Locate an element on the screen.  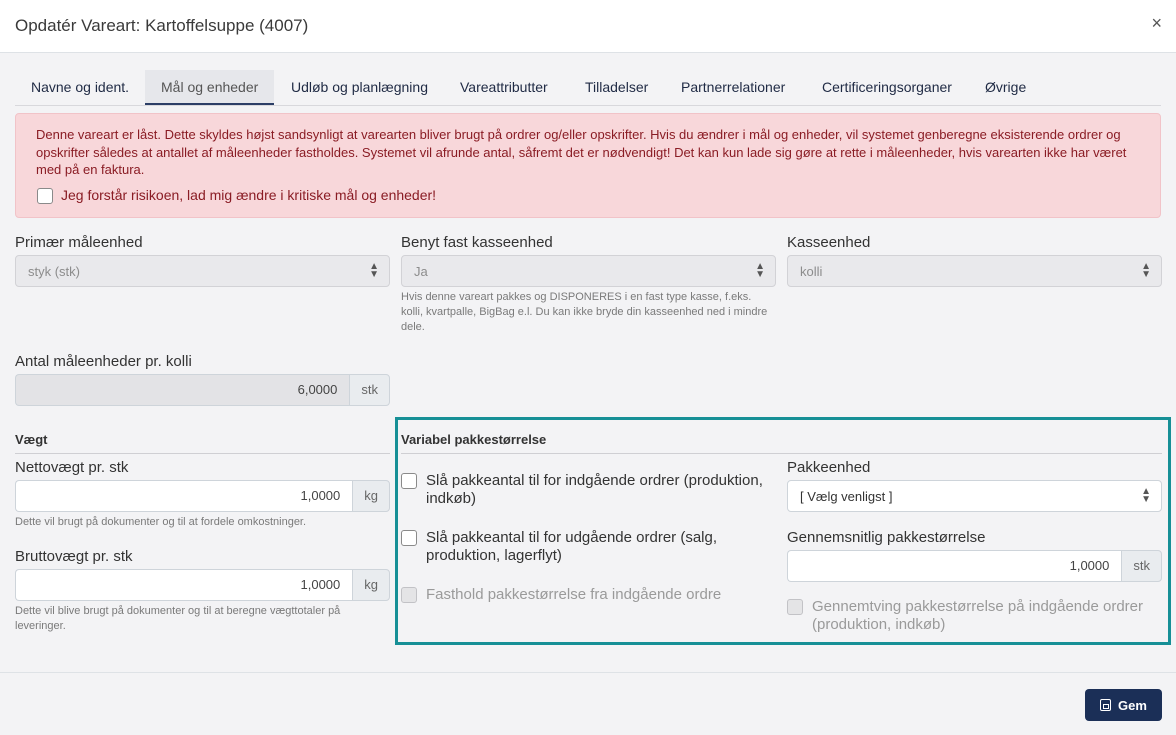
save-button: Gem is located at coordinates (1123, 705).